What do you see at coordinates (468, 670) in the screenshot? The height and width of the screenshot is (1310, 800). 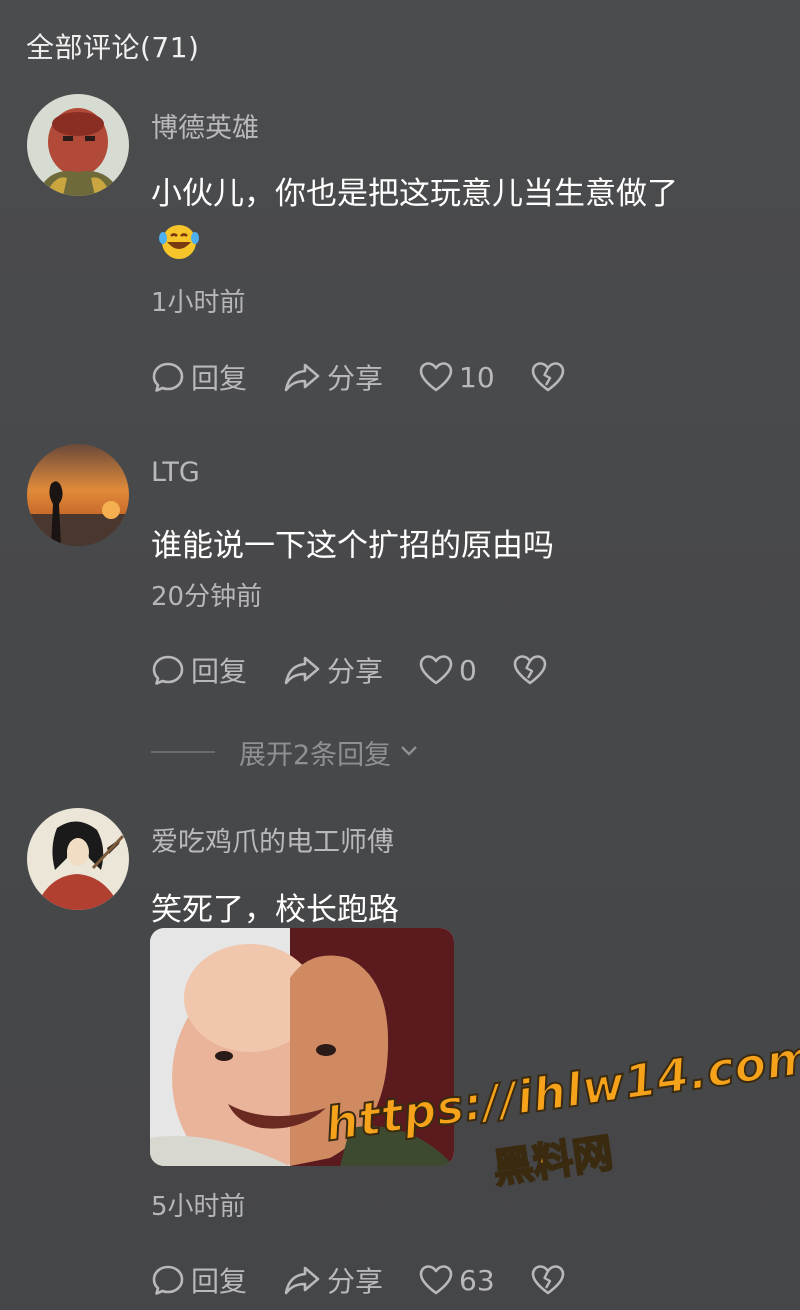 I see `like-count: 0` at bounding box center [468, 670].